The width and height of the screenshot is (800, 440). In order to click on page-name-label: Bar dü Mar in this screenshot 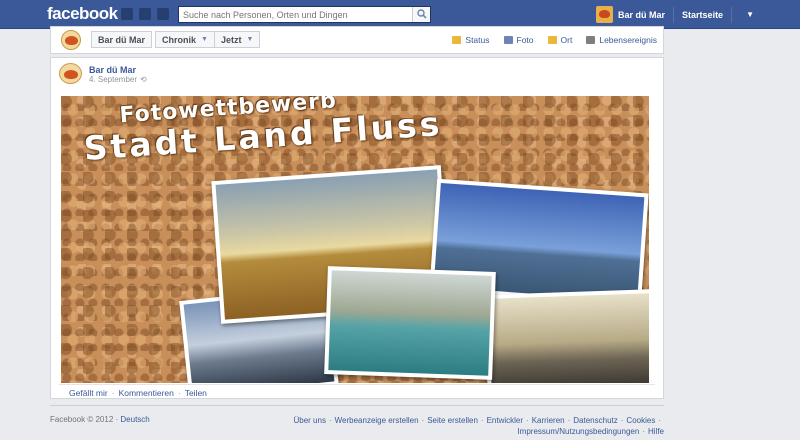, I will do `click(122, 39)`.